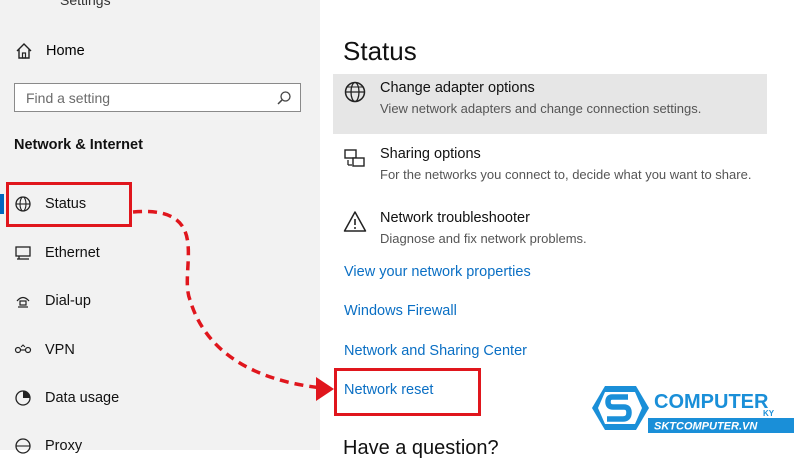 This screenshot has width=800, height=462. I want to click on watermark-suffix: KY, so click(769, 413).